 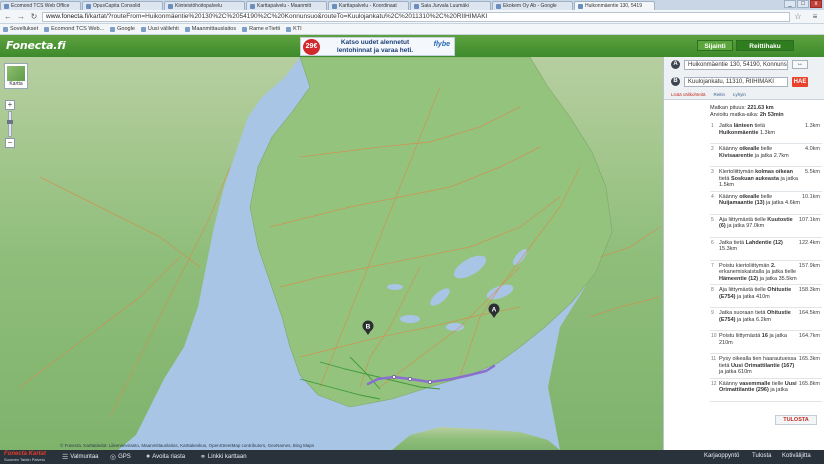 I want to click on step-text-bold: Nuijamaantie (13), so click(x=742, y=203).